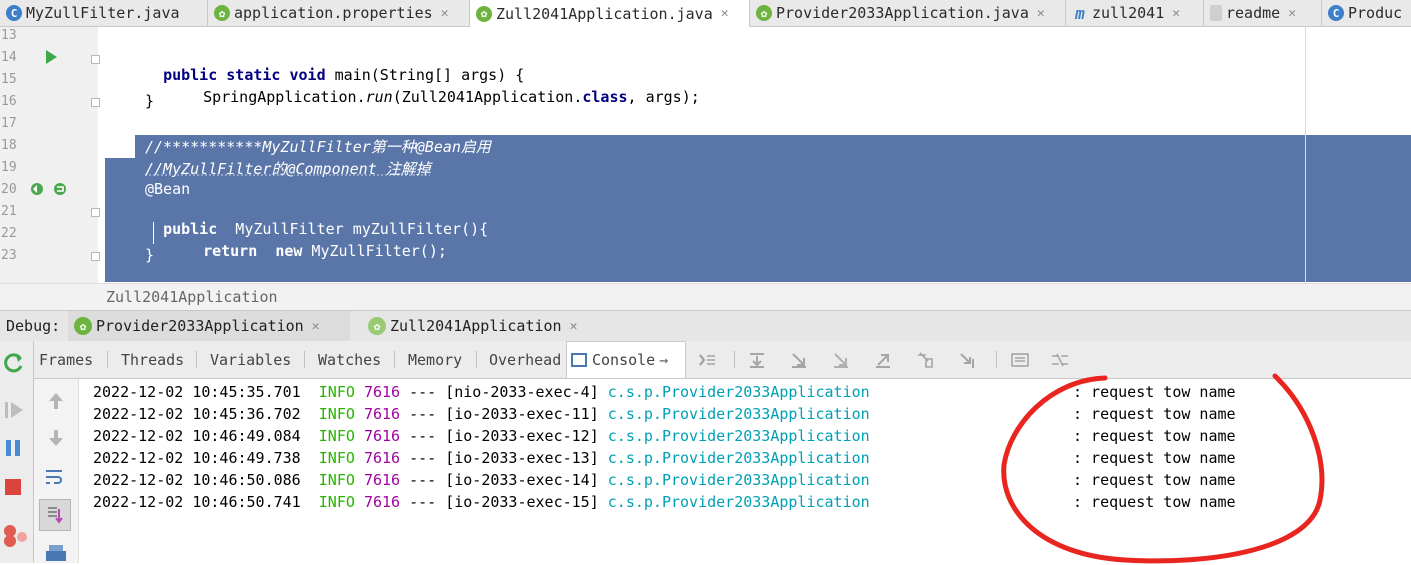 This screenshot has width=1411, height=565. What do you see at coordinates (707, 360) in the screenshot?
I see `show-execution-point-icon` at bounding box center [707, 360].